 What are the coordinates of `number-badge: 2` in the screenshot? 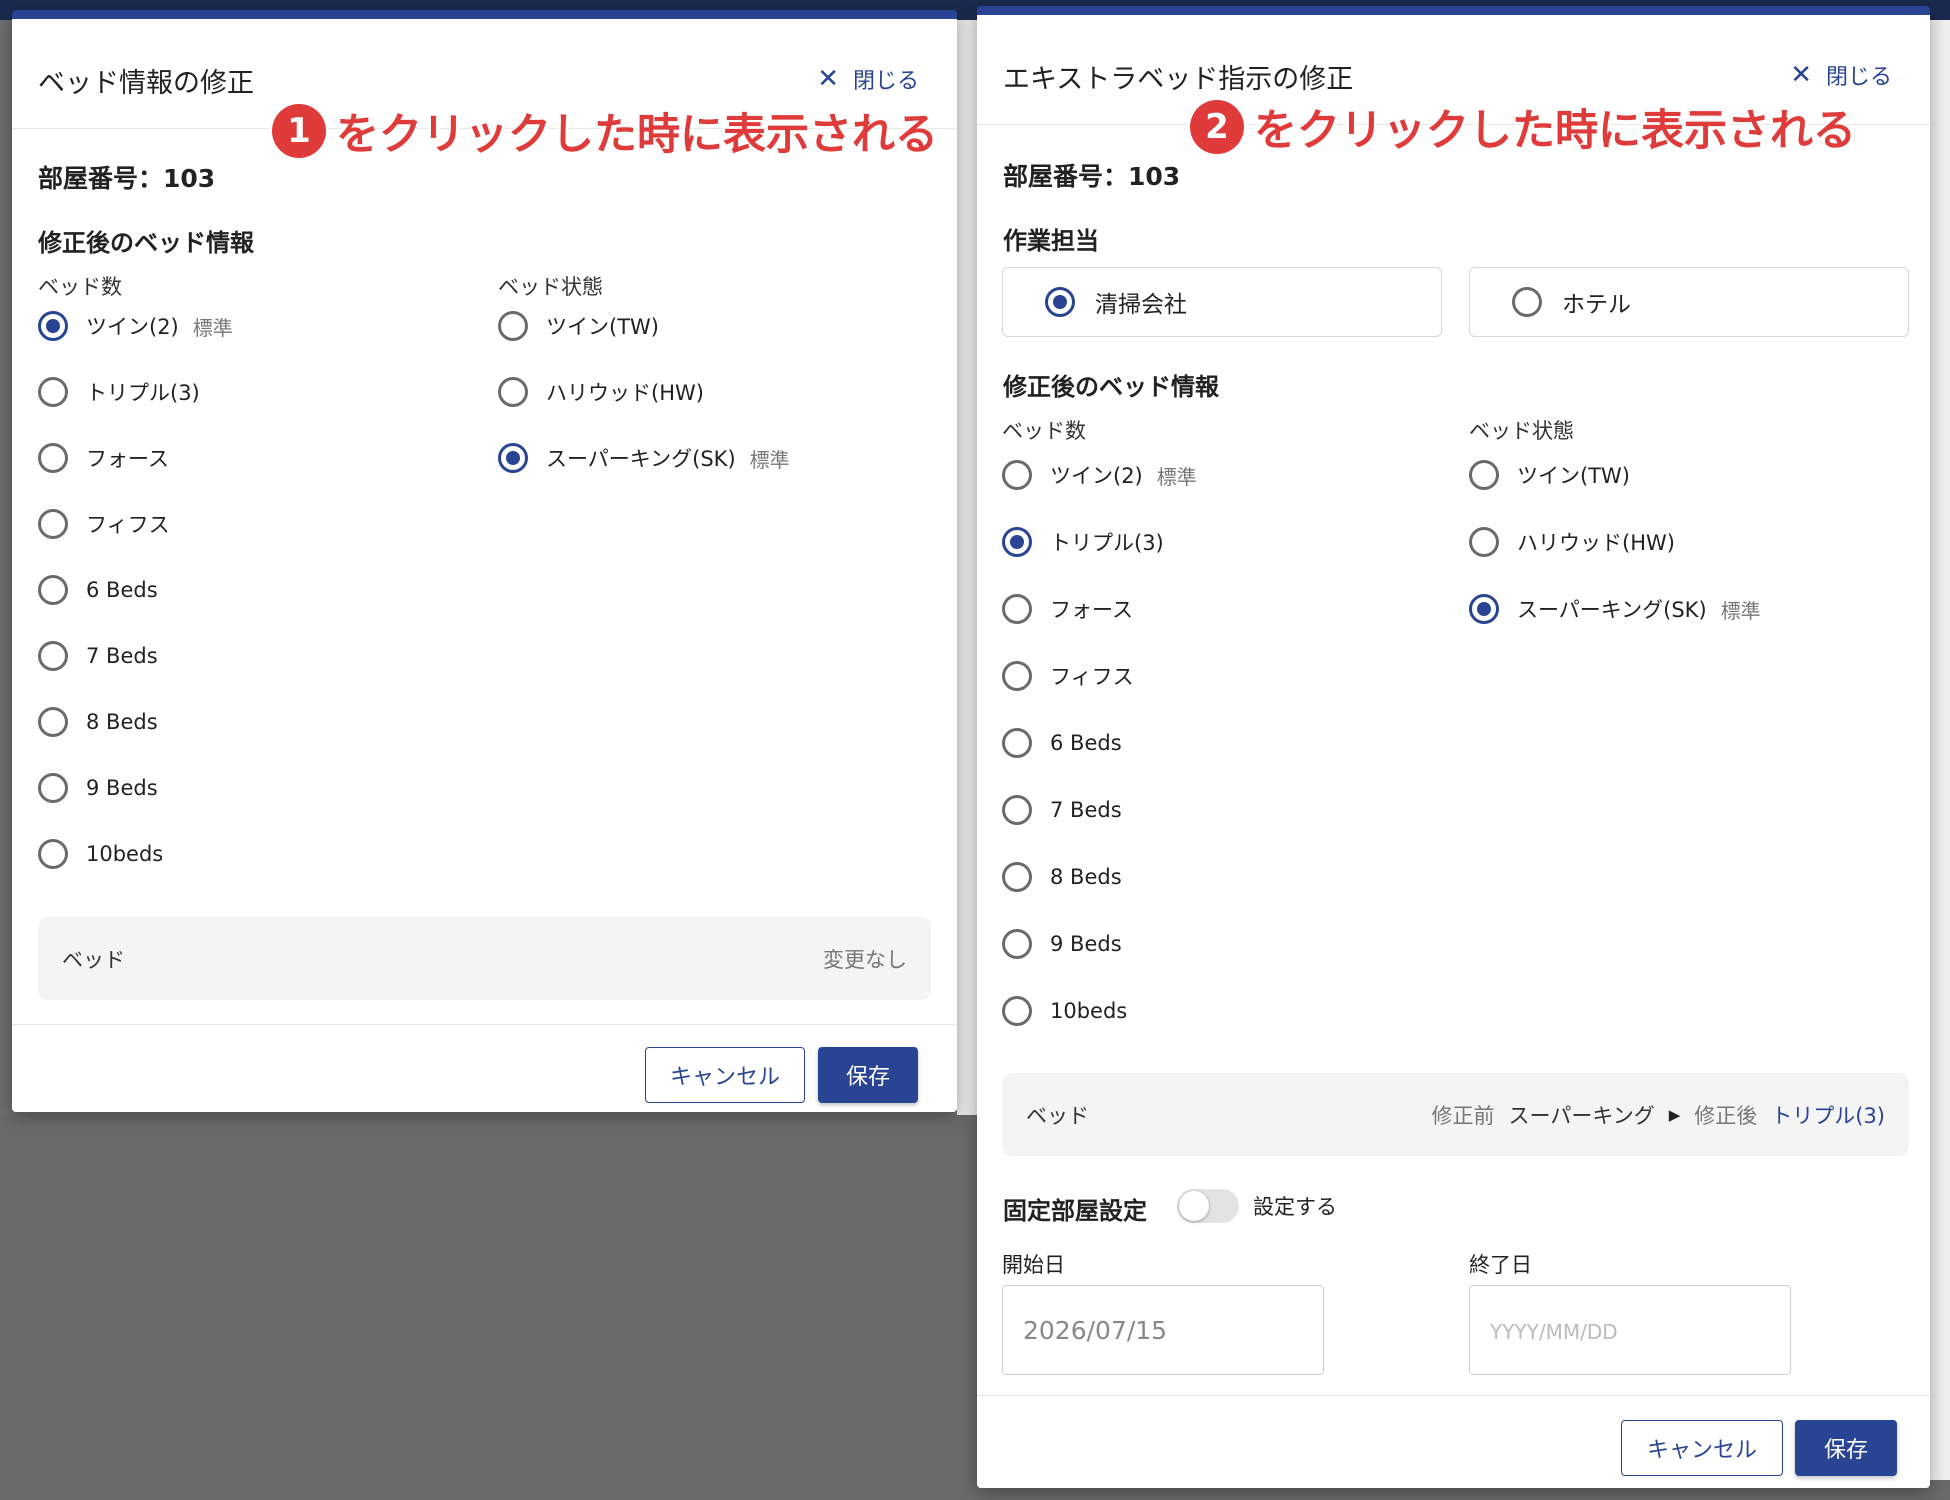 It's located at (1217, 127).